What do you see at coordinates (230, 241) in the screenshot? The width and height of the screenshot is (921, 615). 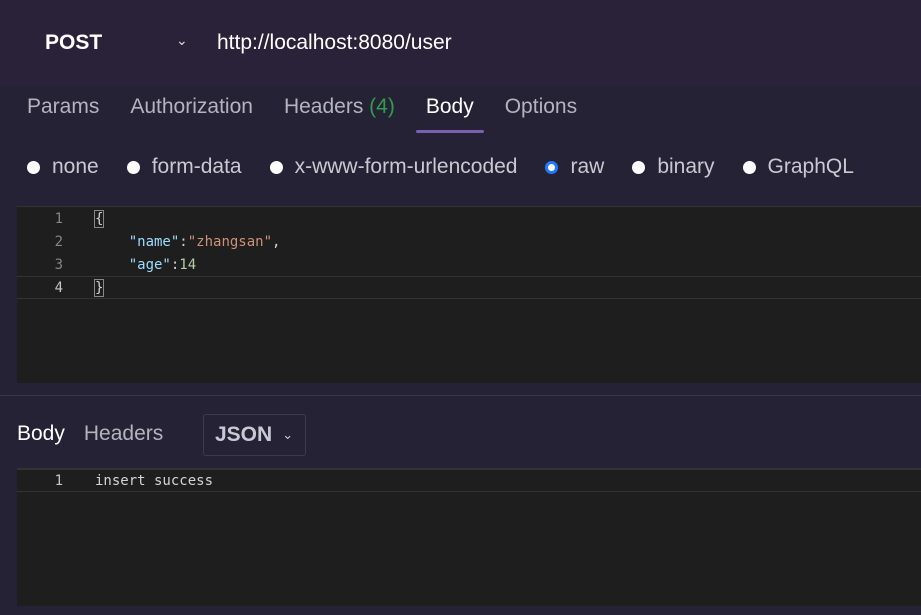 I see `code-token: "zhangsan"` at bounding box center [230, 241].